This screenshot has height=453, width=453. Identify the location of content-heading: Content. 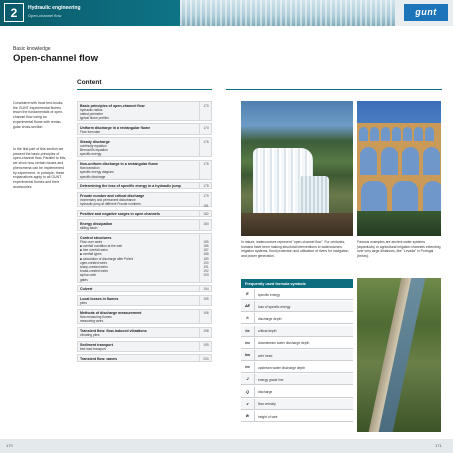
(89, 82).